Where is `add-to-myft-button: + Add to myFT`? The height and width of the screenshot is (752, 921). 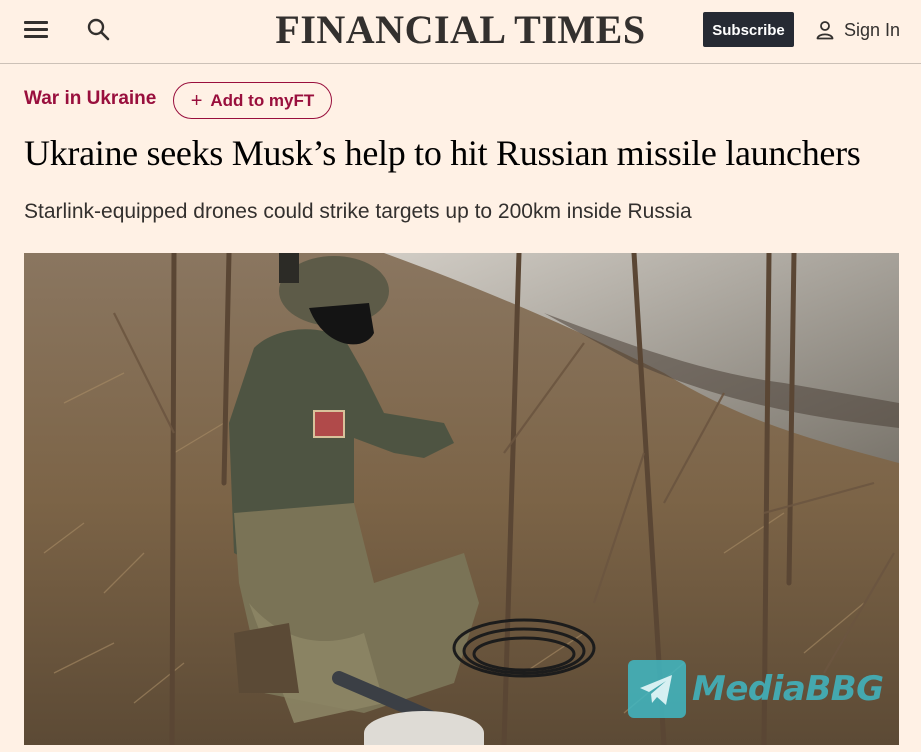
add-to-myft-button: + Add to myFT is located at coordinates (252, 100).